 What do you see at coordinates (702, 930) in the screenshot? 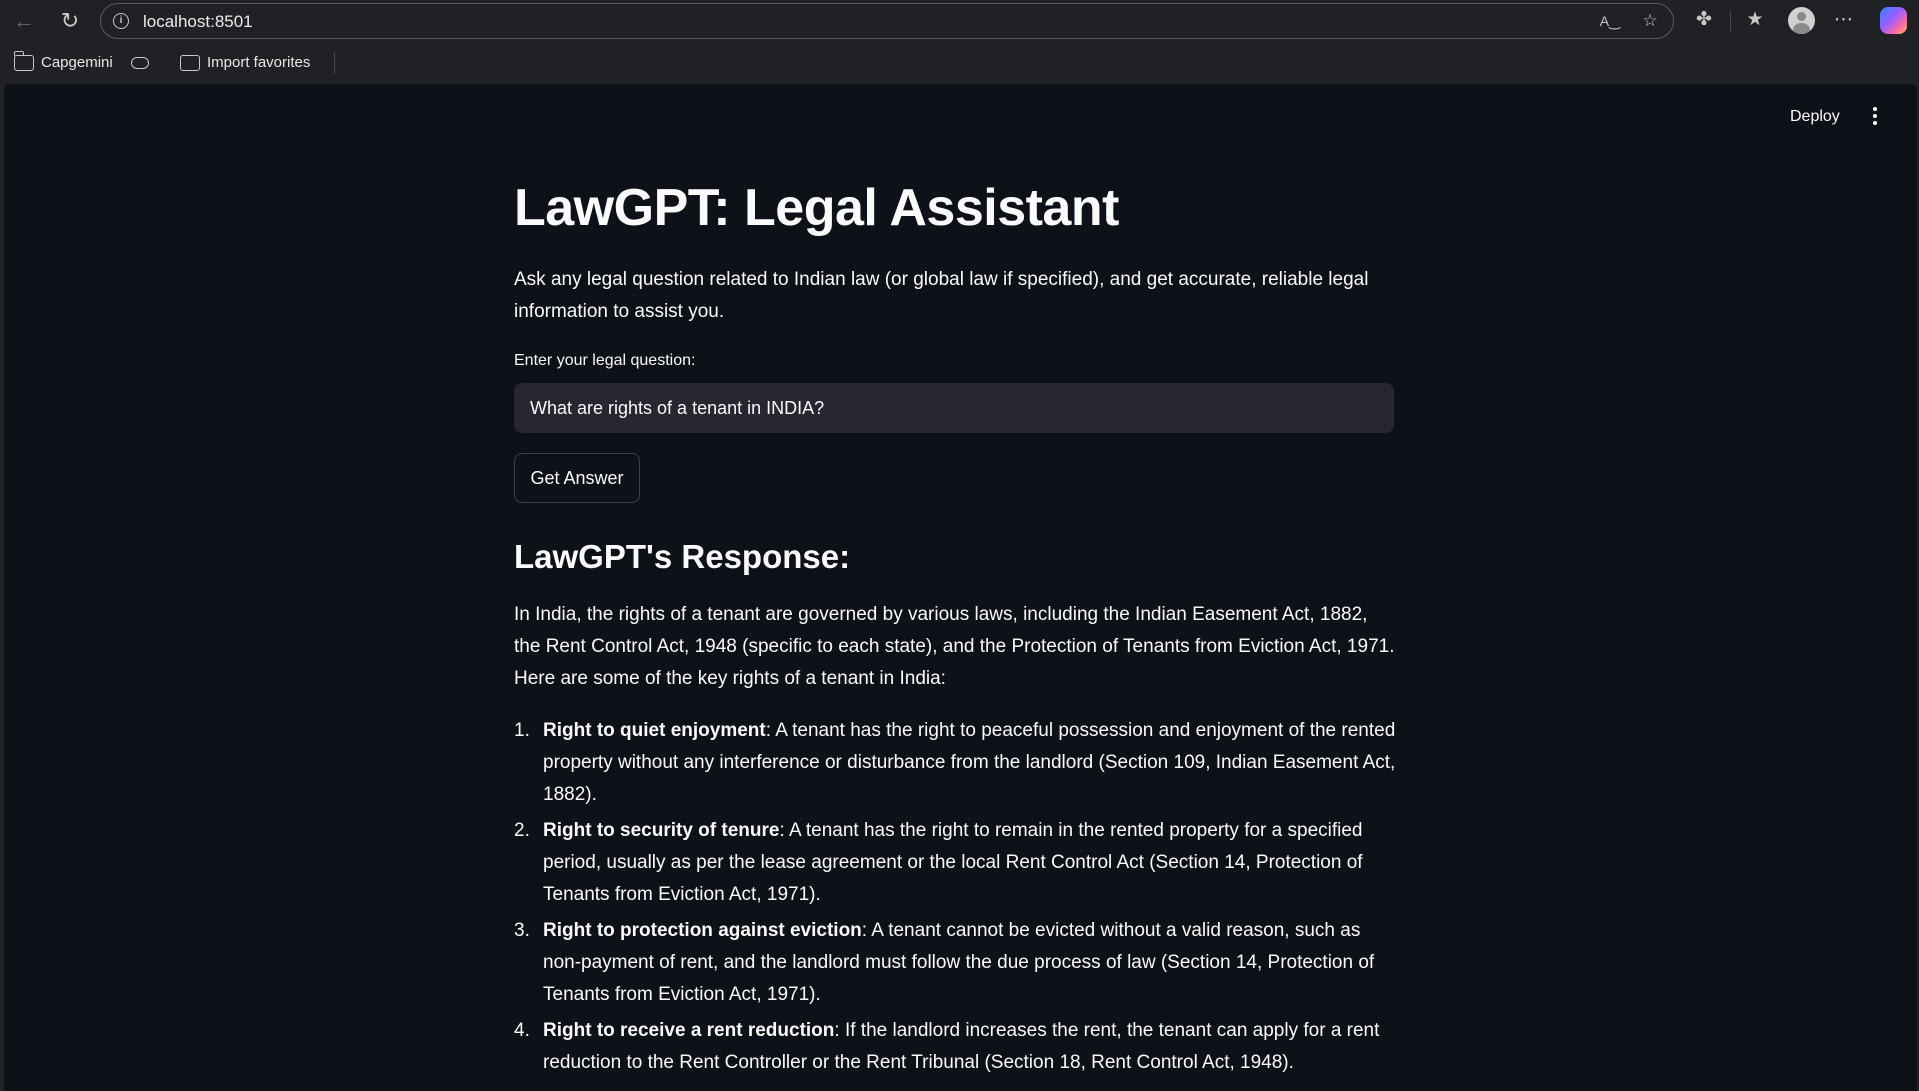
I see `list-item-title: Right to protection against eviction` at bounding box center [702, 930].